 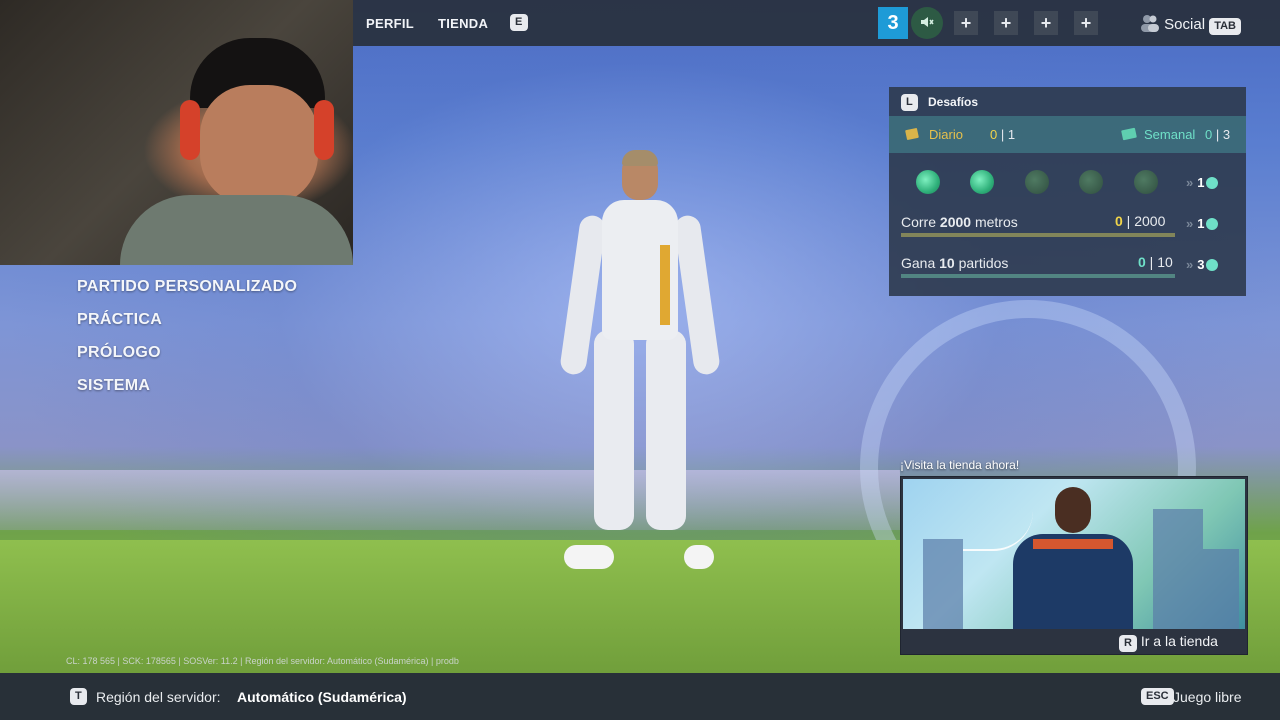 What do you see at coordinates (640, 158) in the screenshot?
I see `avatar-hair` at bounding box center [640, 158].